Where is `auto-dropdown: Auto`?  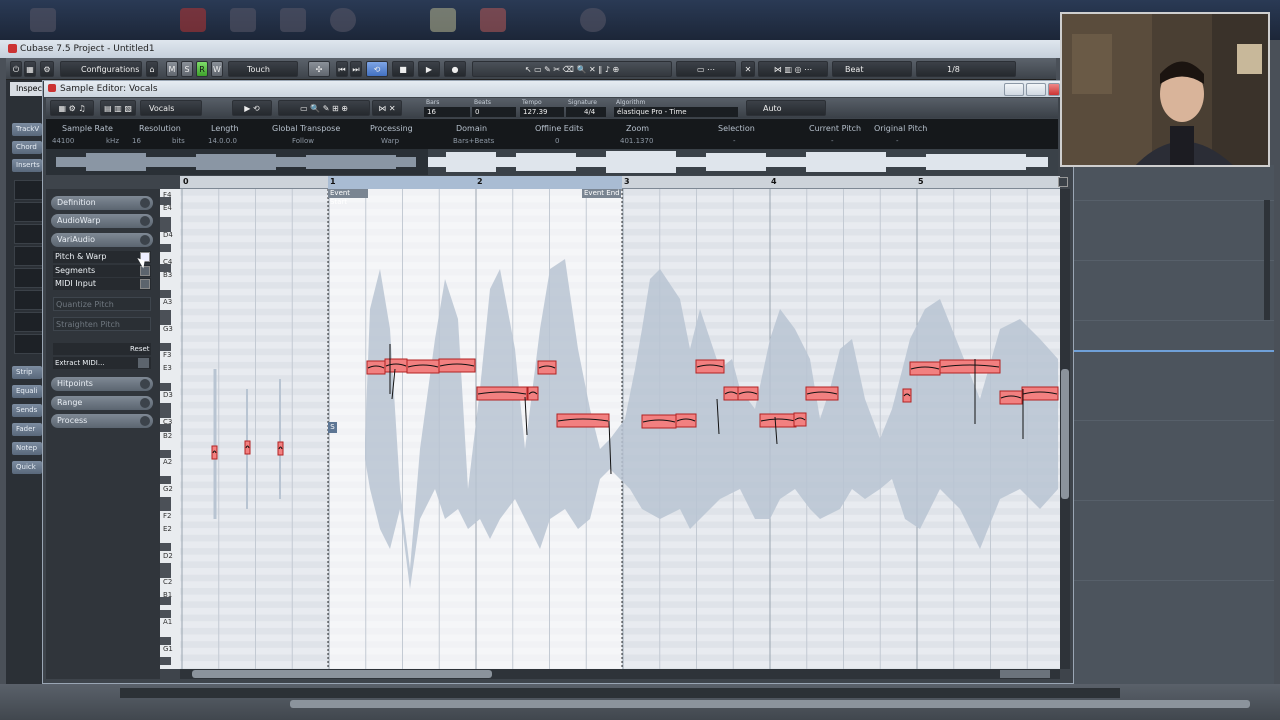 auto-dropdown: Auto is located at coordinates (786, 108).